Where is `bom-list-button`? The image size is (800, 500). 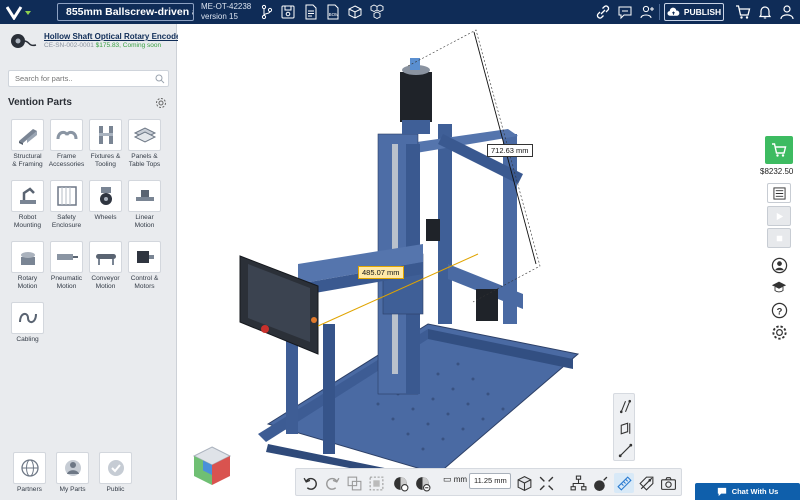 bom-list-button is located at coordinates (779, 193).